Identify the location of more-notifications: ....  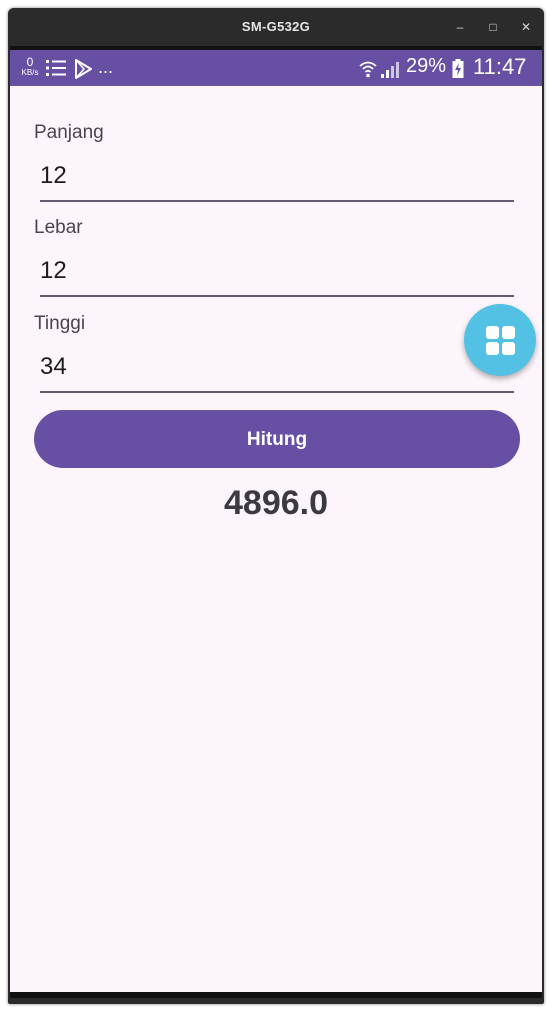
(106, 67).